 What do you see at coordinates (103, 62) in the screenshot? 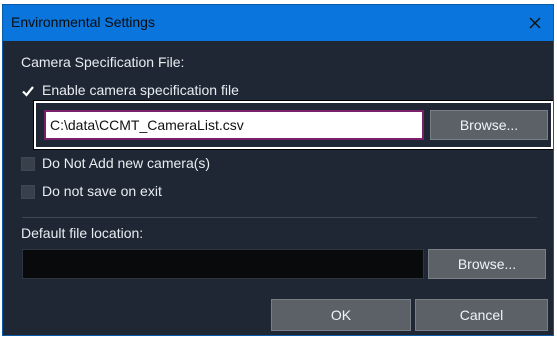
I see `camera-spec-section-label: Camera Specification File:` at bounding box center [103, 62].